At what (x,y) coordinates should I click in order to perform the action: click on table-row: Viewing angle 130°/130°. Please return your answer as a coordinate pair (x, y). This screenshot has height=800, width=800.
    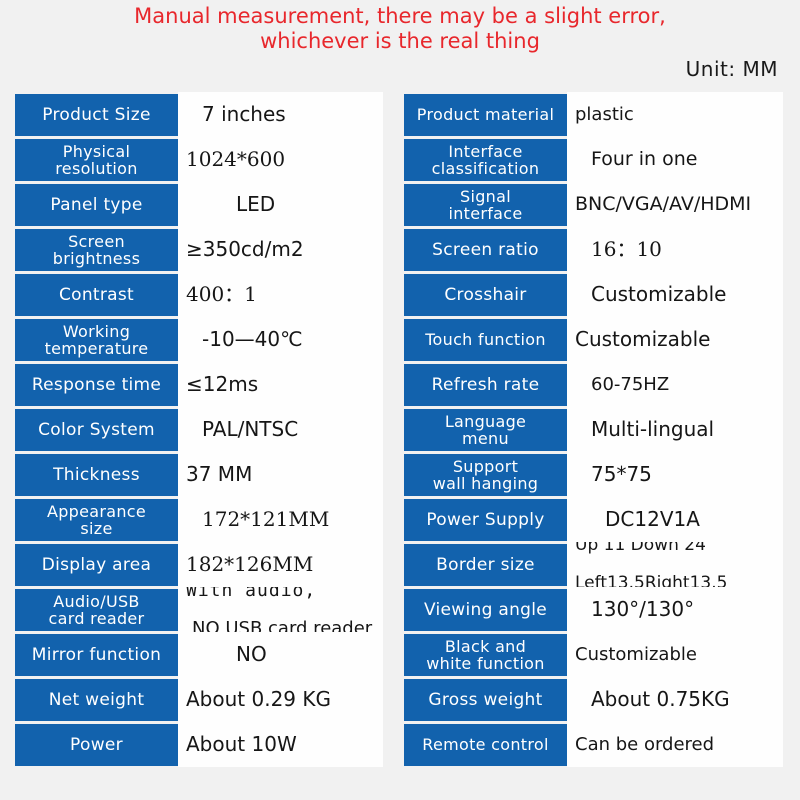
    Looking at the image, I should click on (597, 609).